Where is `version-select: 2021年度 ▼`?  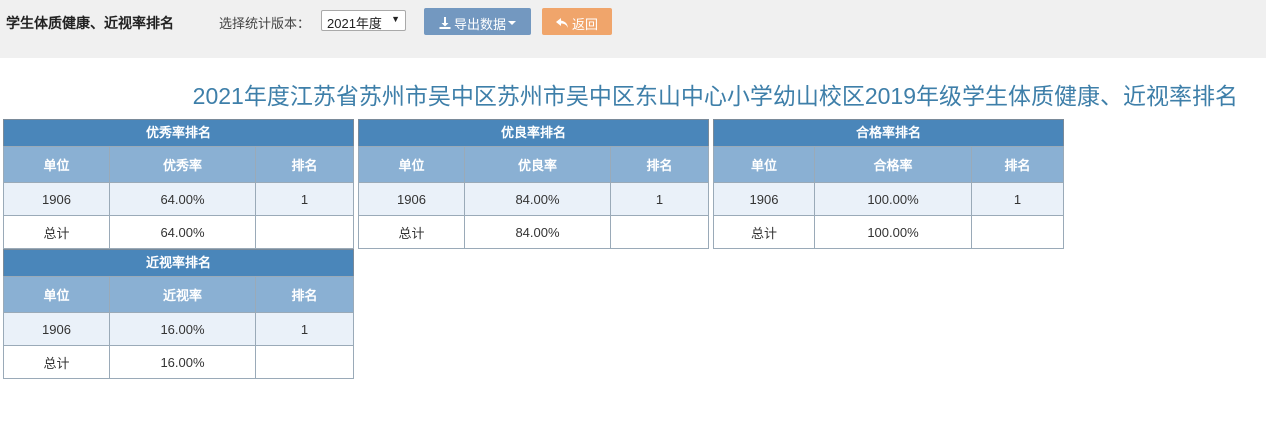
version-select: 2021年度 ▼ is located at coordinates (363, 20).